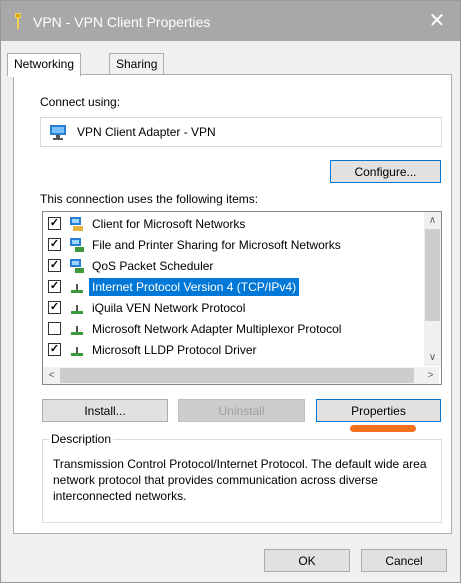  I want to click on description-legend: Description, so click(81, 439).